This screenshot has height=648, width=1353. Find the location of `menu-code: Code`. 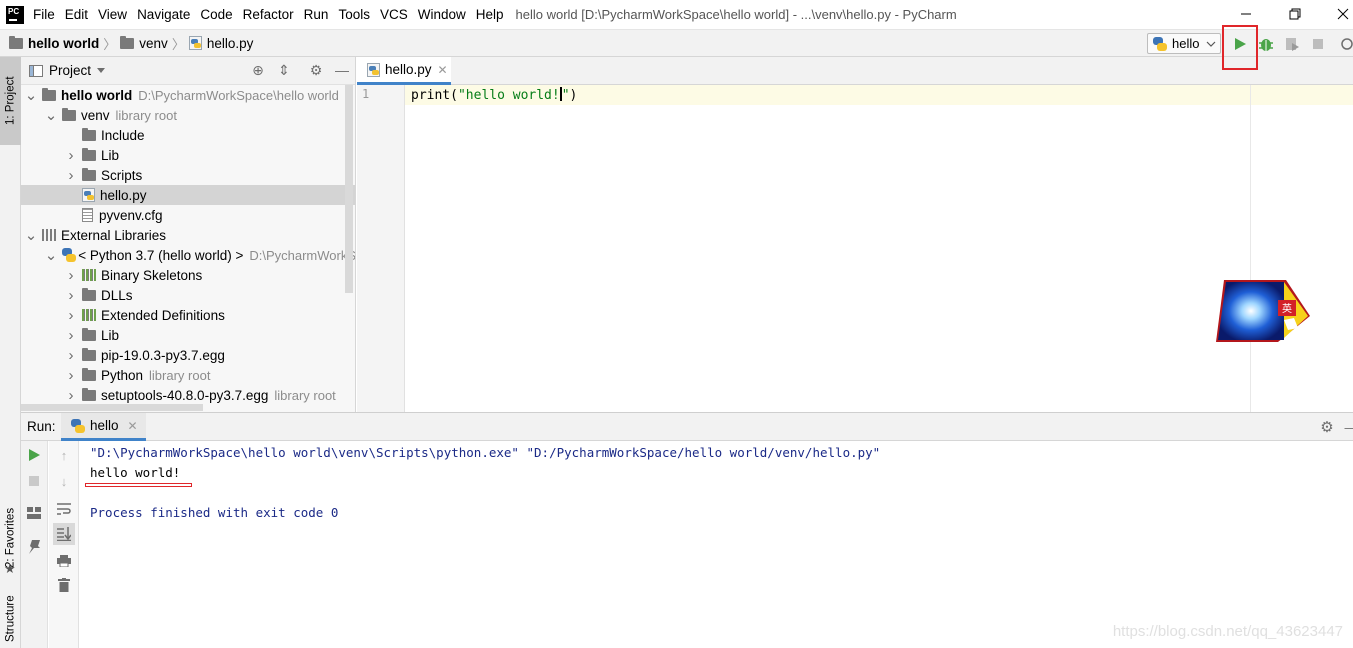

menu-code: Code is located at coordinates (216, 14).